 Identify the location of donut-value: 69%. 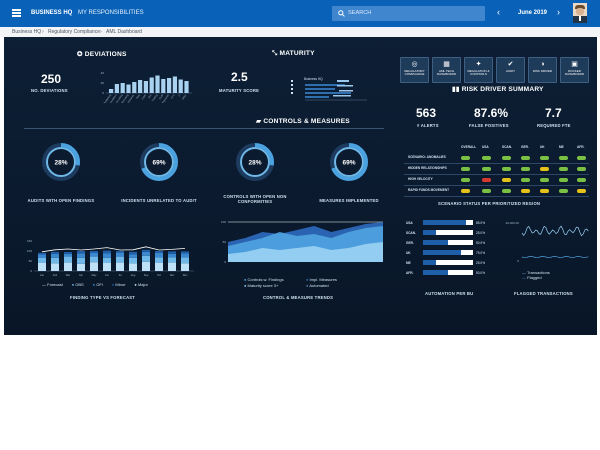
(348, 163).